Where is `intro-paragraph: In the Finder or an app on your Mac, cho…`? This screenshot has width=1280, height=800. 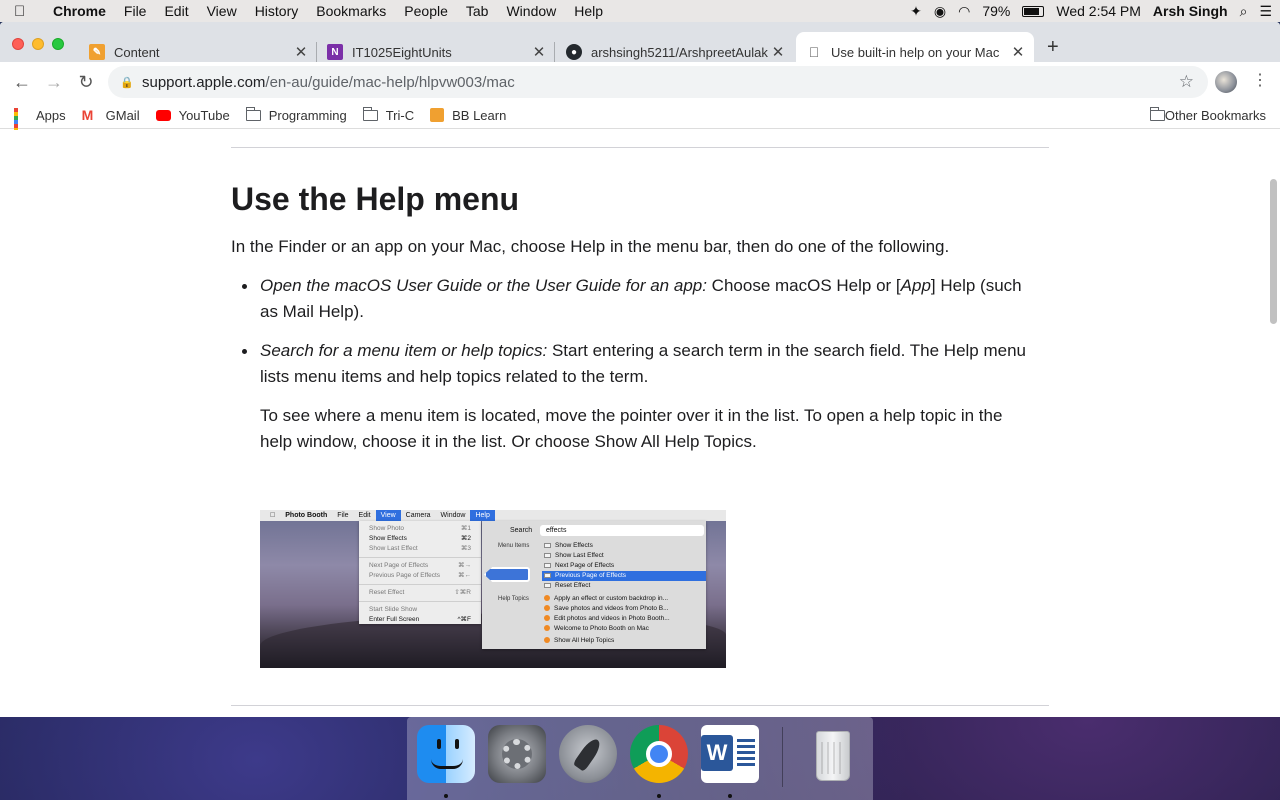 intro-paragraph: In the Finder or an app on your Mac, cho… is located at coordinates (590, 246).